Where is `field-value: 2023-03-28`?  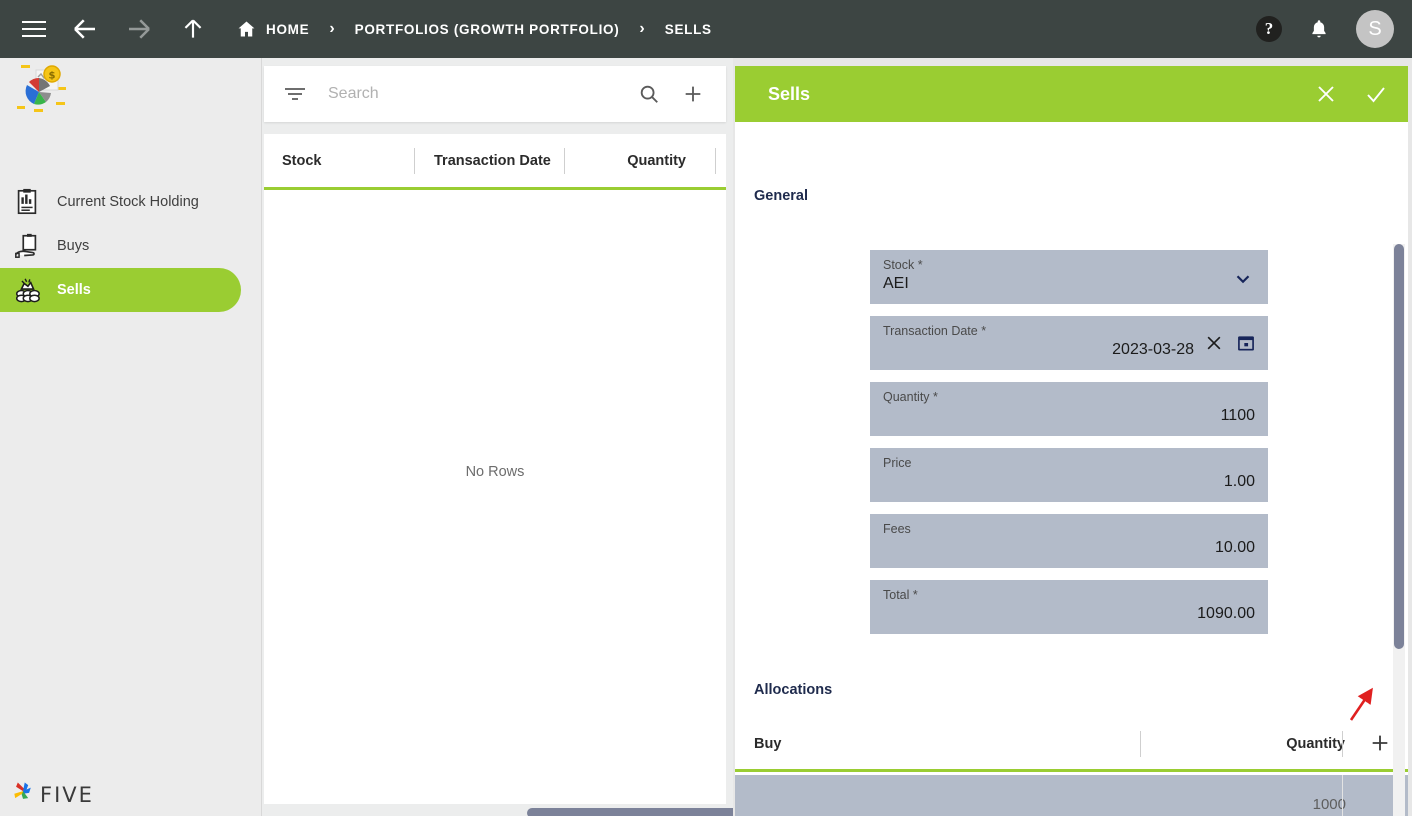
field-value: 2023-03-28 is located at coordinates (1153, 349).